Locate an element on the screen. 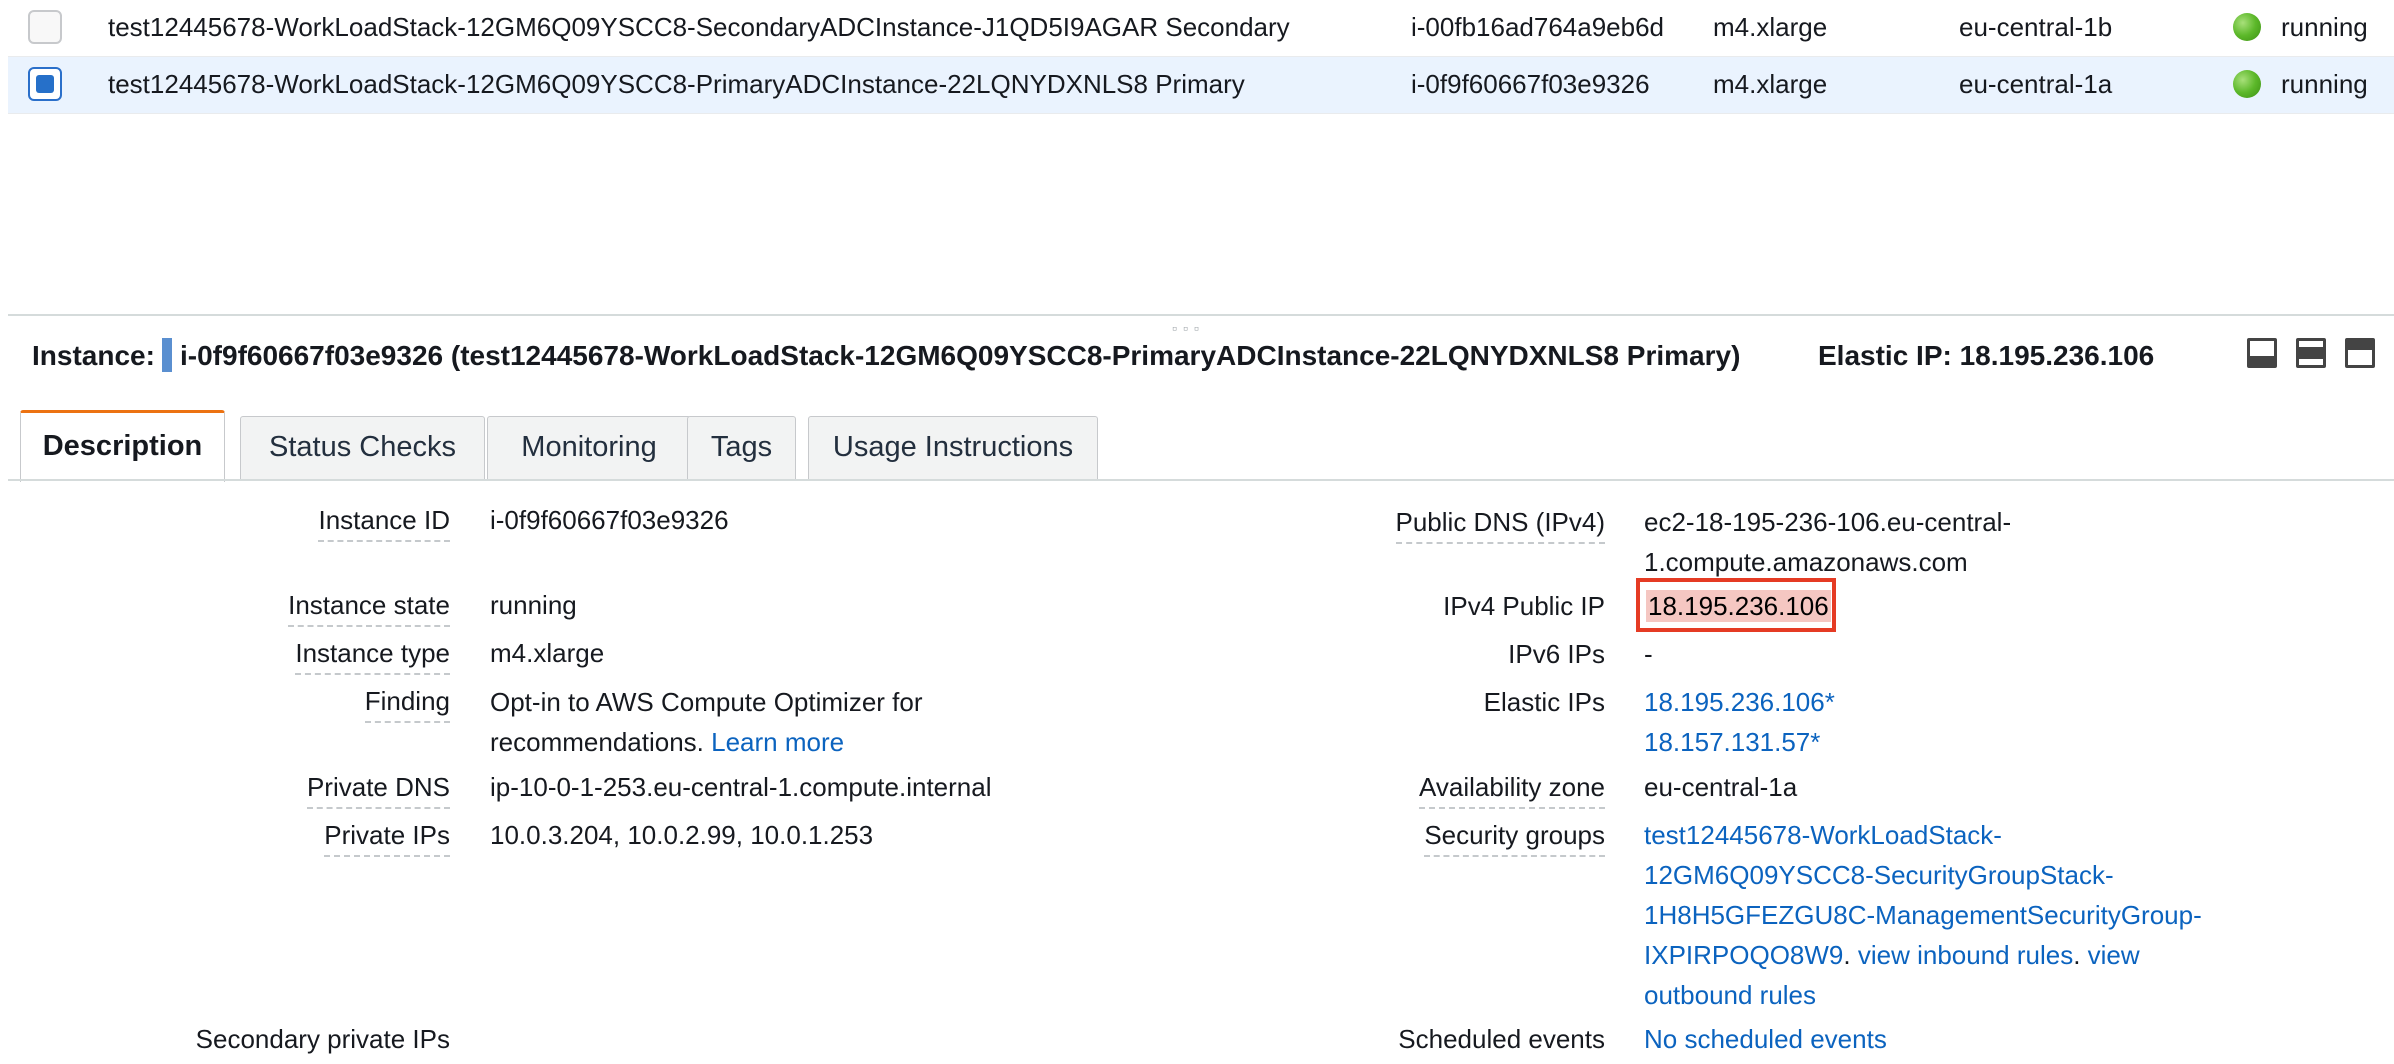 The image size is (2394, 1064). elastic-ip-link-2: 18.157.131.57* is located at coordinates (1732, 742).